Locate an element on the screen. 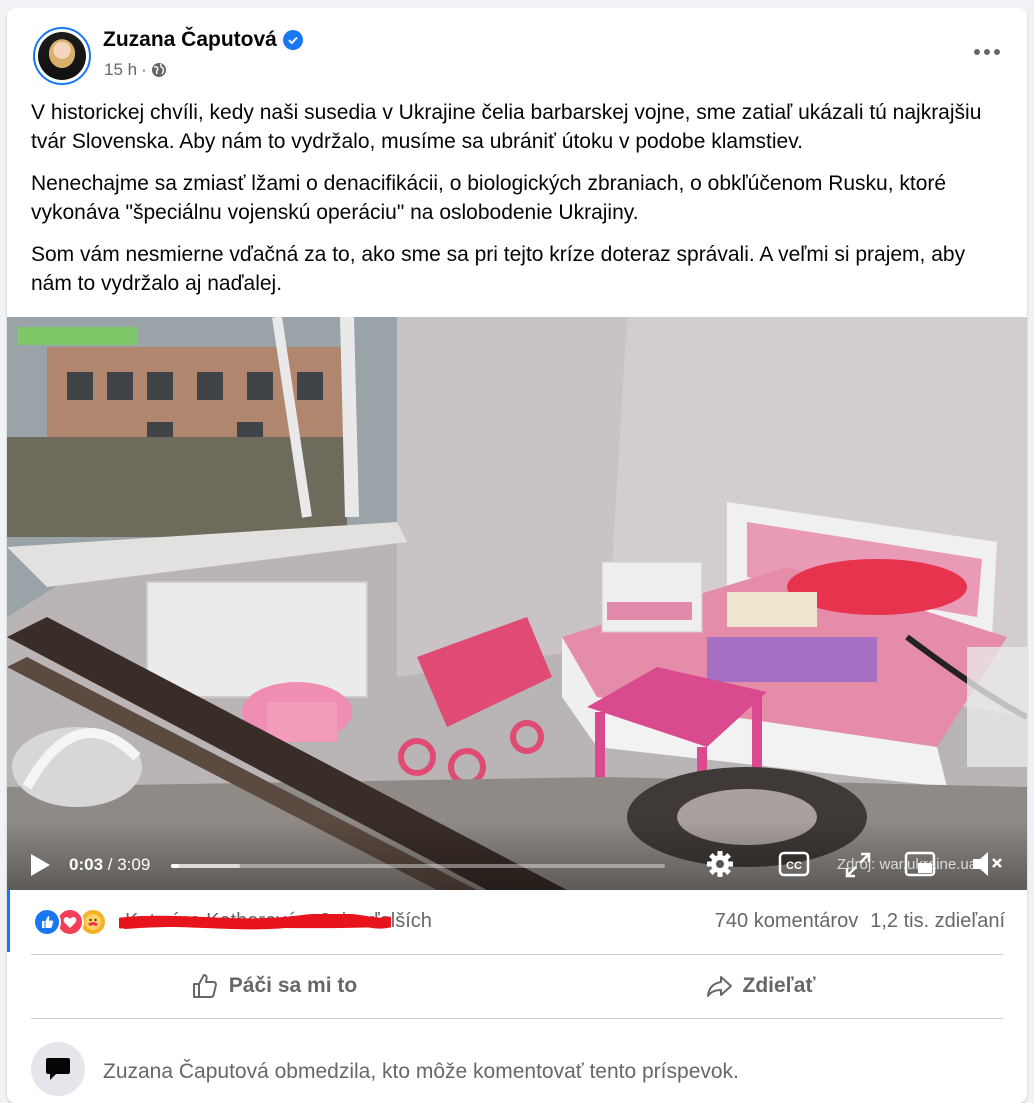 The width and height of the screenshot is (1034, 1103). thumbs-up-icon is located at coordinates (204, 986).